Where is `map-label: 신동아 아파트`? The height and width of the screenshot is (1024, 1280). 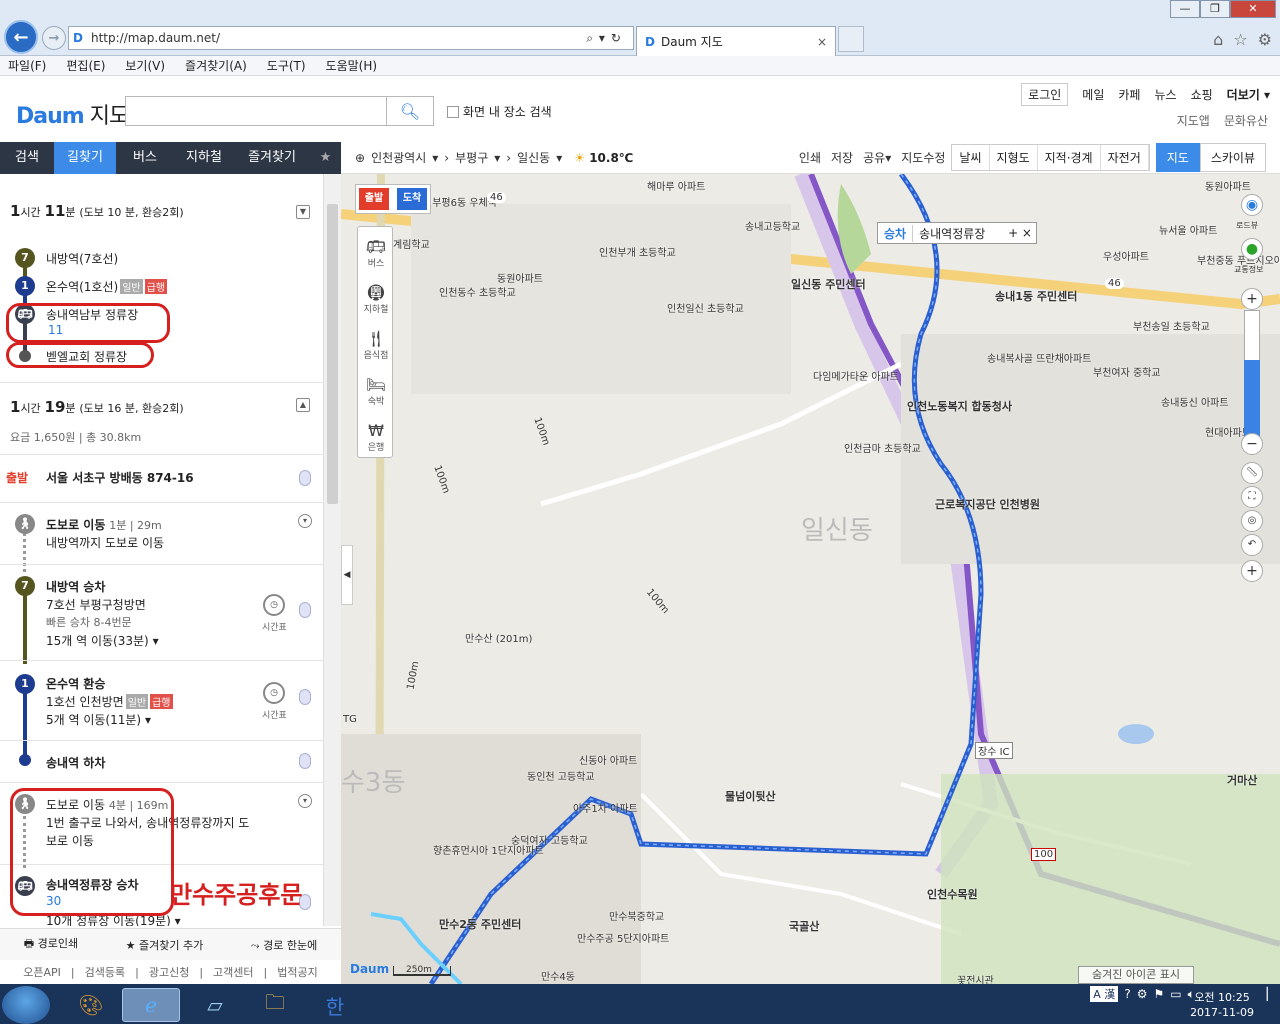 map-label: 신동아 아파트 is located at coordinates (608, 759).